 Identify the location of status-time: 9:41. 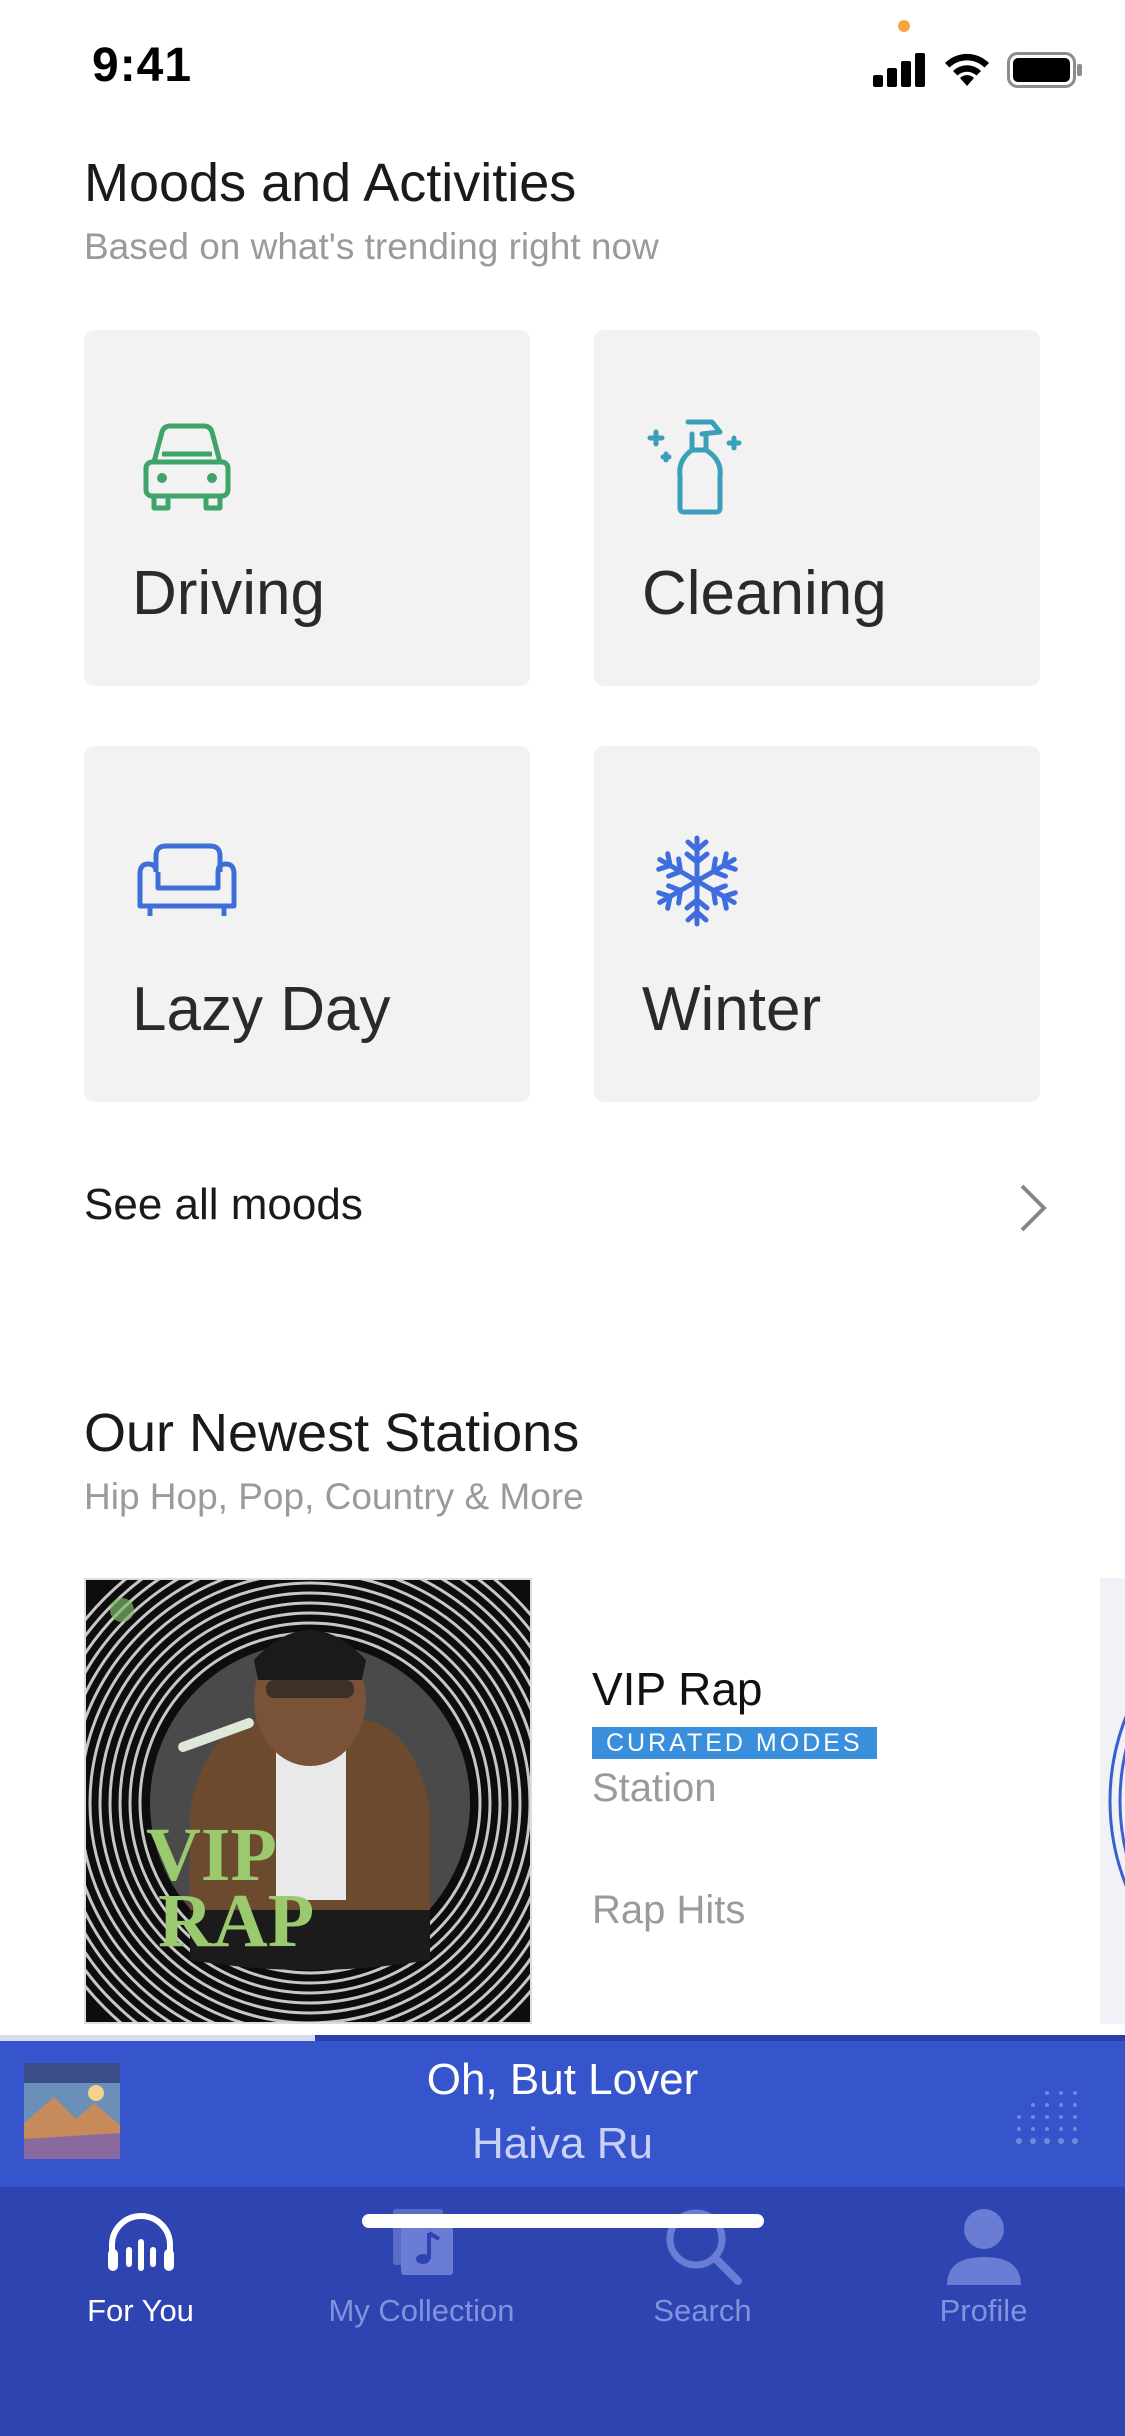
(142, 65).